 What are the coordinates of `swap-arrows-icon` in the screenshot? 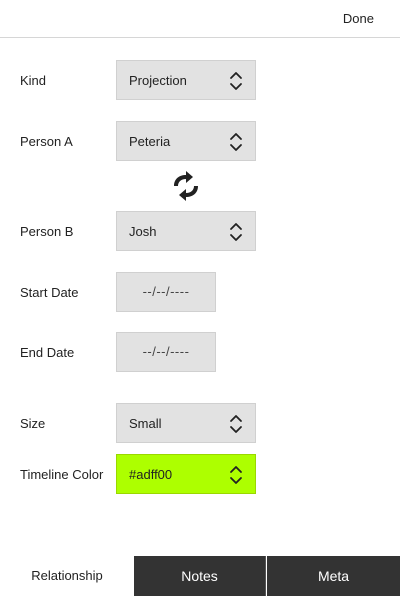 It's located at (186, 186).